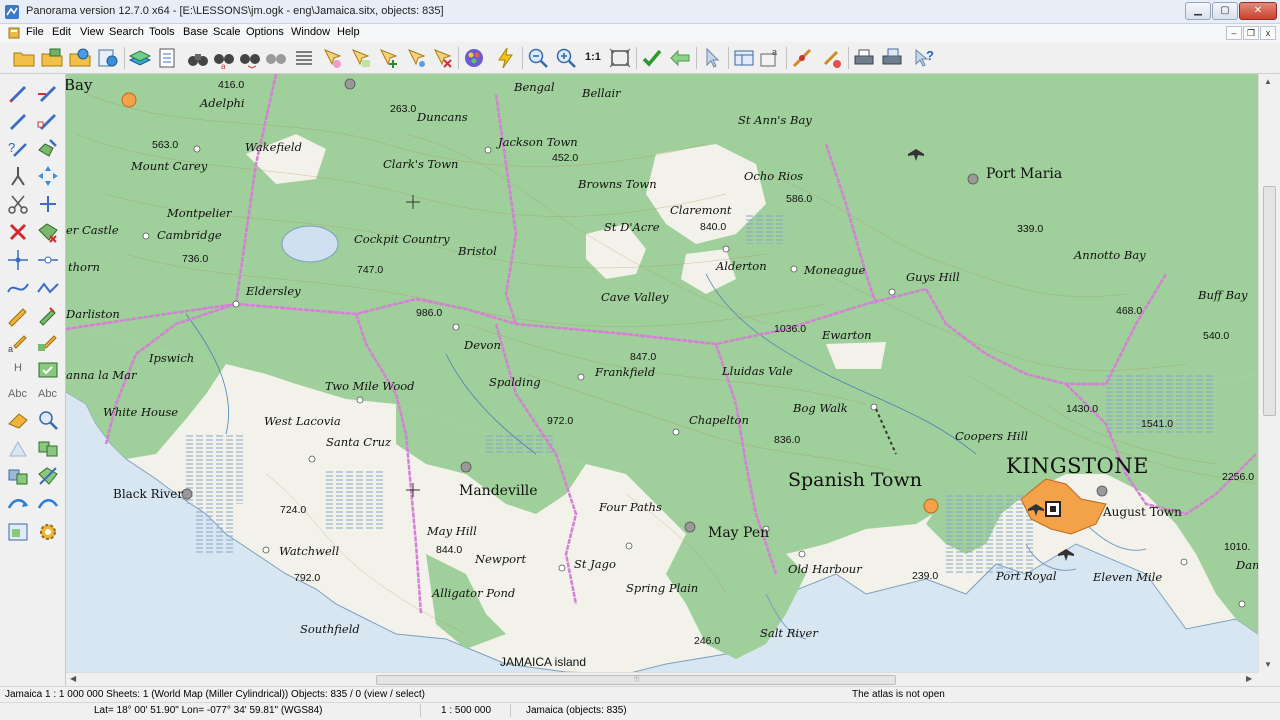  What do you see at coordinates (18, 260) in the screenshot?
I see `add-point-icon` at bounding box center [18, 260].